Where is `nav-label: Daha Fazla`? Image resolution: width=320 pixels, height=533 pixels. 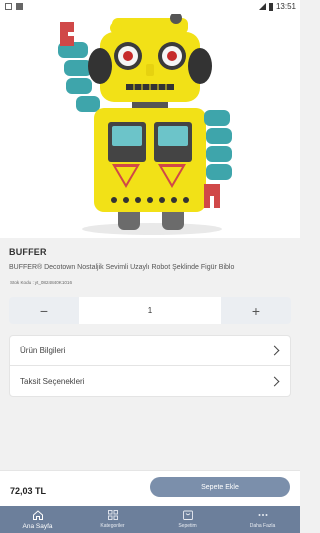 nav-label: Daha Fazla is located at coordinates (262, 526).